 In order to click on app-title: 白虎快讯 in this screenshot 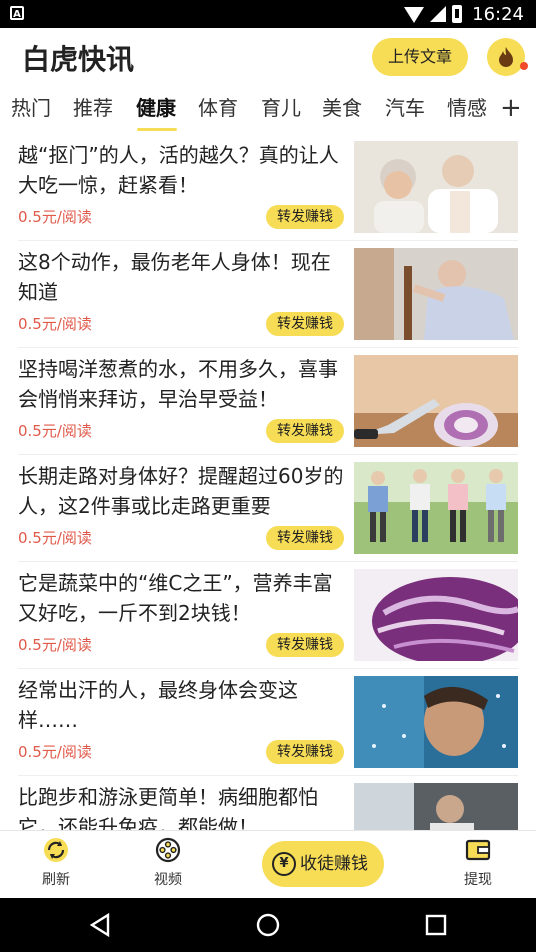, I will do `click(78, 59)`.